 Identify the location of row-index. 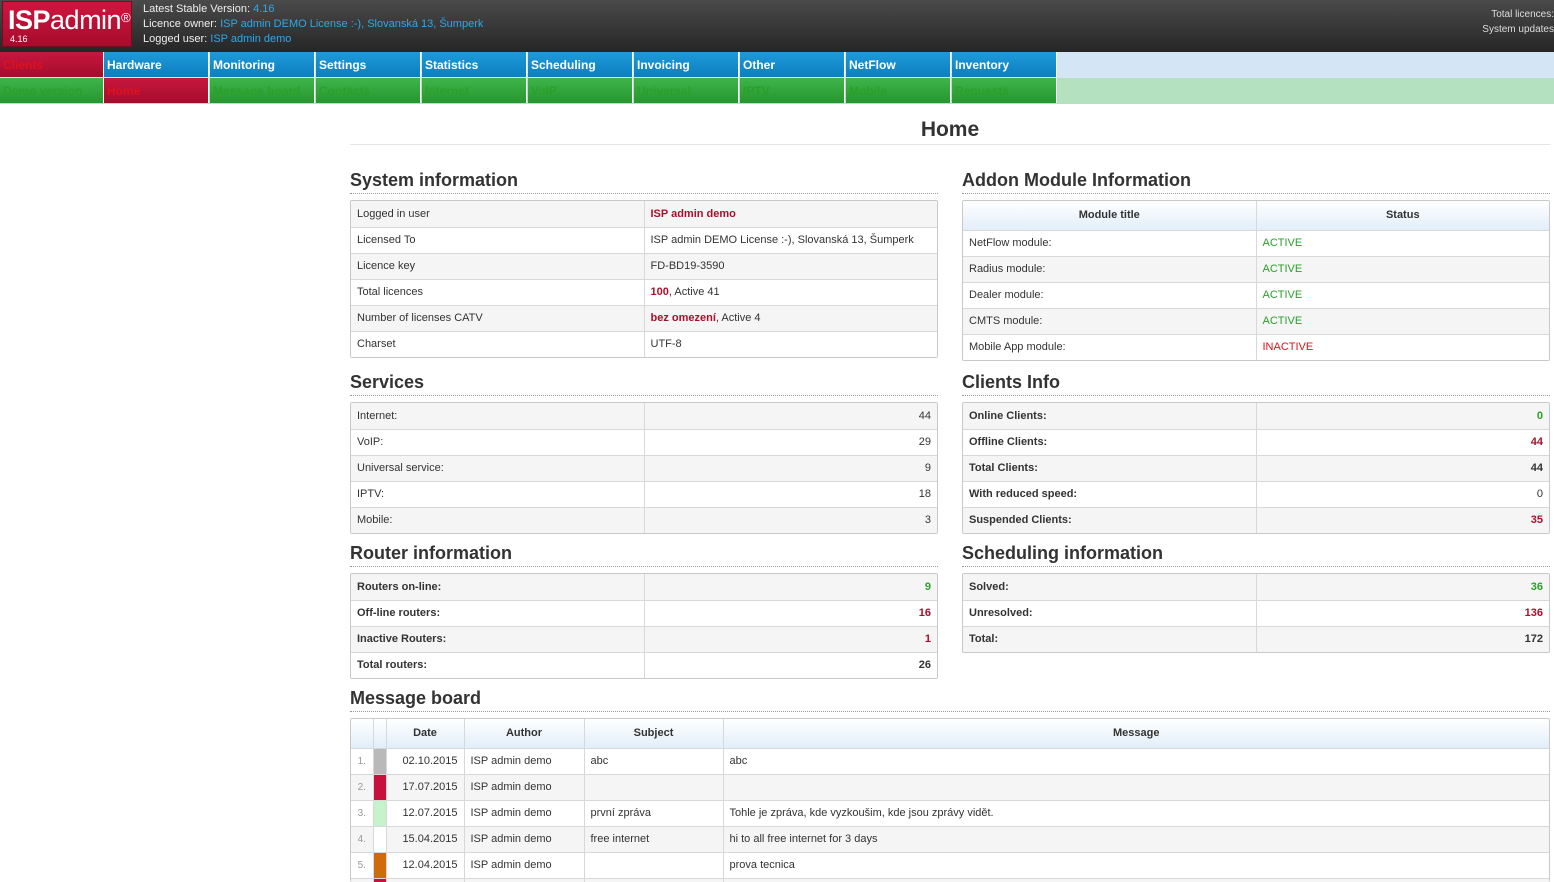
(362, 879).